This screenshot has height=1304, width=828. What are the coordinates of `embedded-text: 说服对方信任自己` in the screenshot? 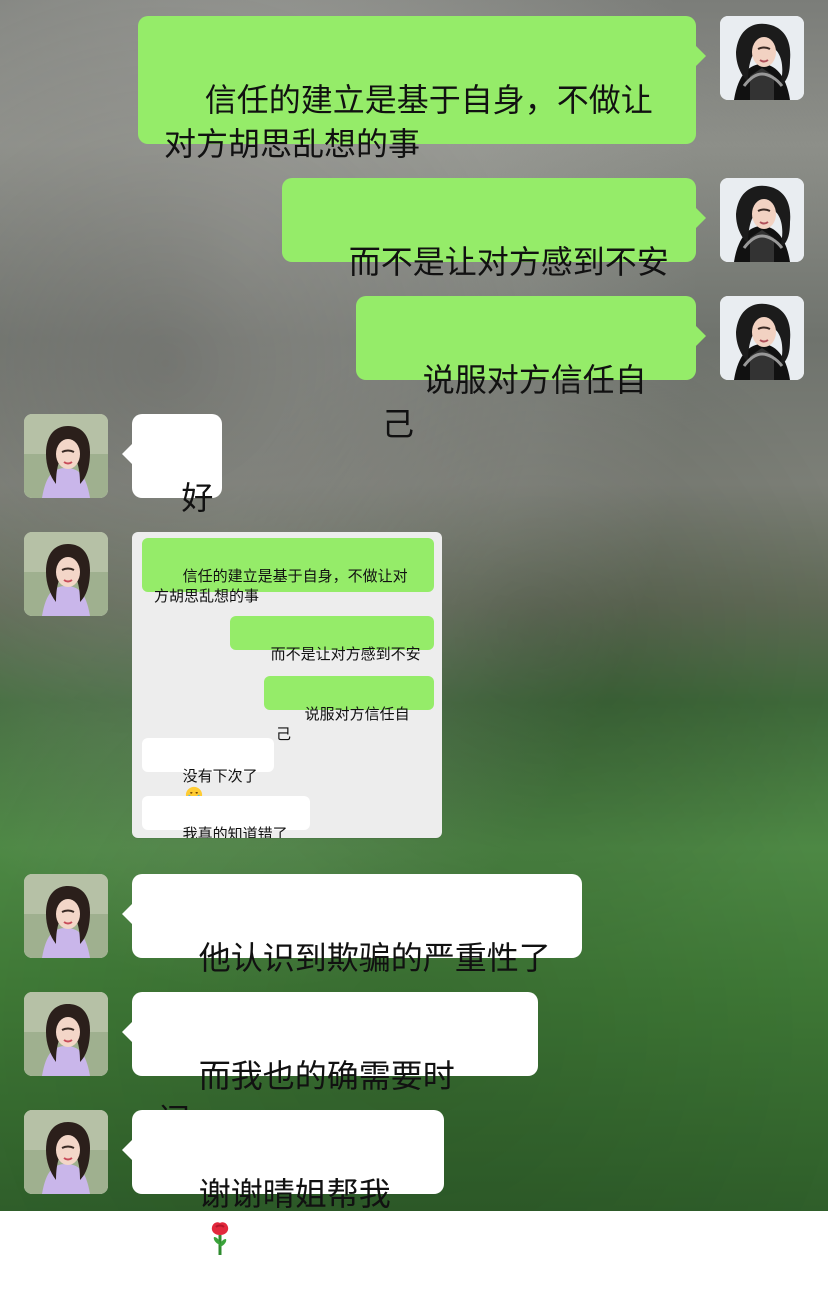 It's located at (343, 724).